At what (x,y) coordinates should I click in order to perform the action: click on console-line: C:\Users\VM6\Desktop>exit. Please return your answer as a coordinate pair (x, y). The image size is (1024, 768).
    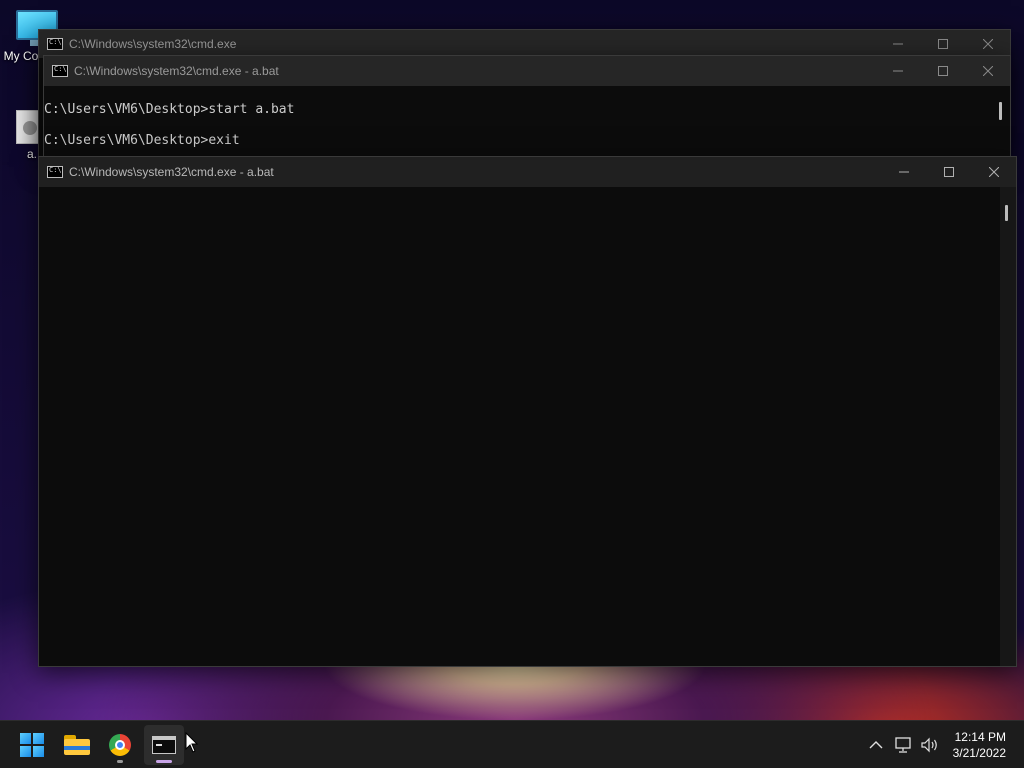
    Looking at the image, I should click on (142, 140).